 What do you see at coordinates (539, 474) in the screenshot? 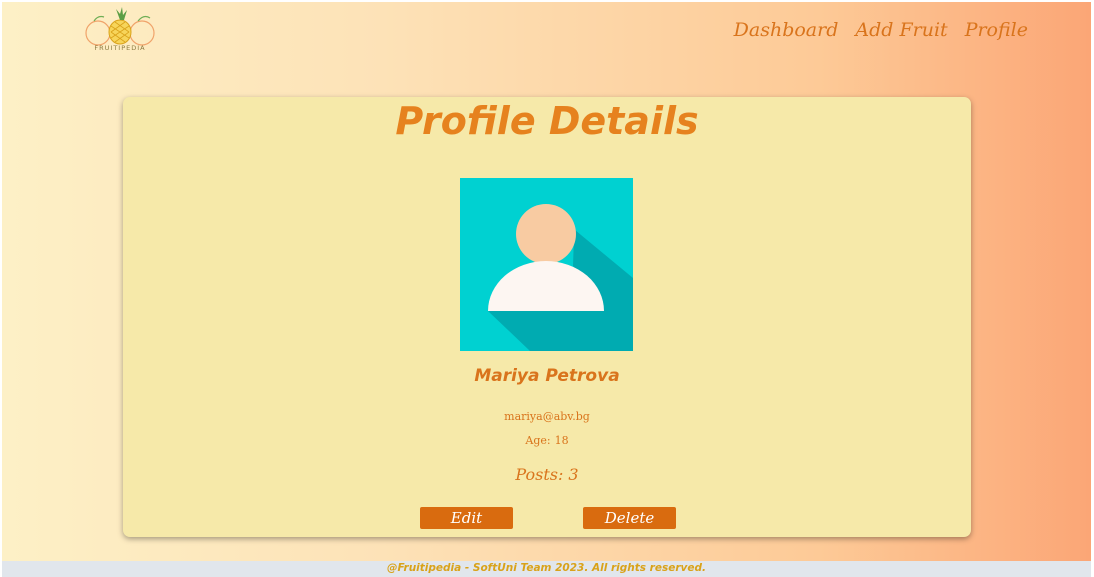
I see `posts-label: Posts:` at bounding box center [539, 474].